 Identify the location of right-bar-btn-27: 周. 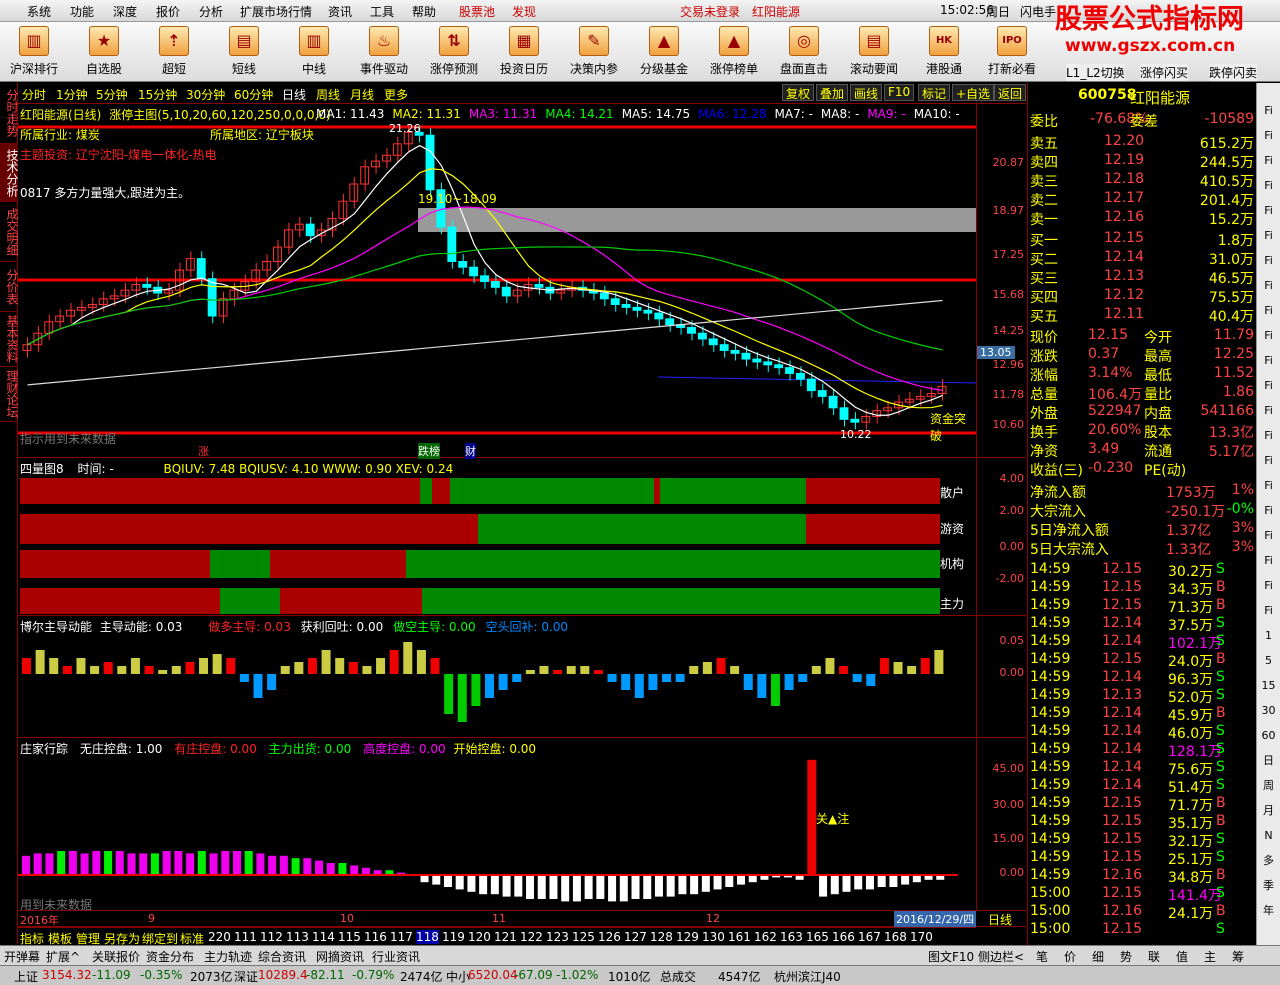
(1268, 786).